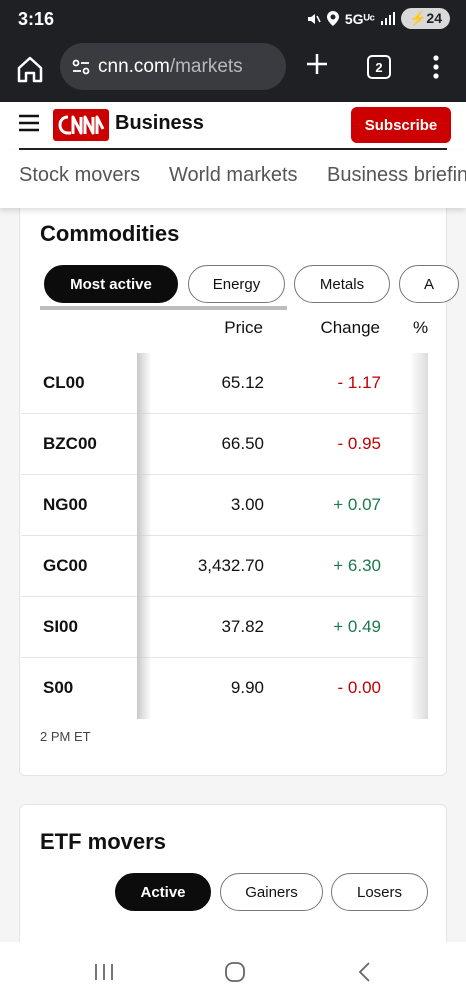 The image size is (466, 1000). Describe the element at coordinates (30, 69) in the screenshot. I see `home-icon` at that location.